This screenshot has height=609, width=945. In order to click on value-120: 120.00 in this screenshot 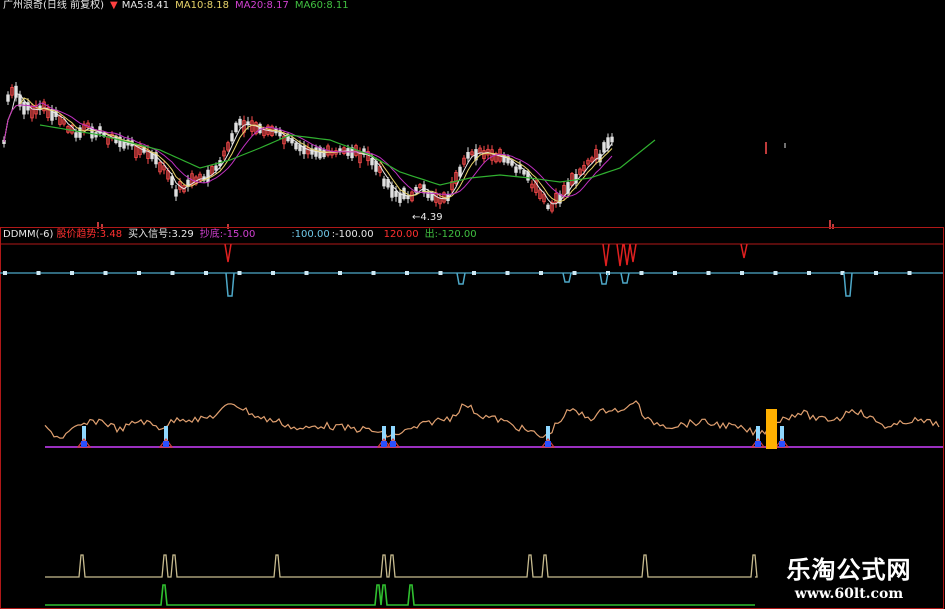, I will do `click(401, 234)`.